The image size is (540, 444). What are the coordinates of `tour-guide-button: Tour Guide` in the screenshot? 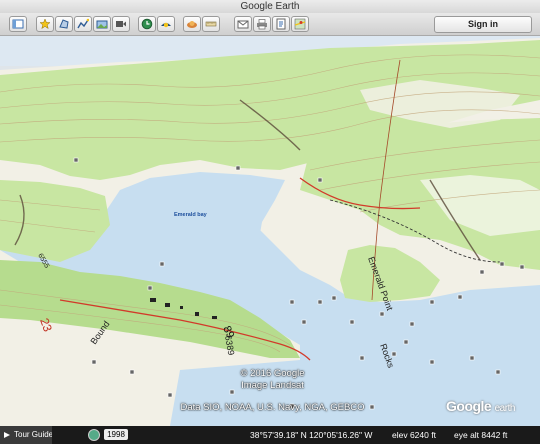 It's located at (26, 435).